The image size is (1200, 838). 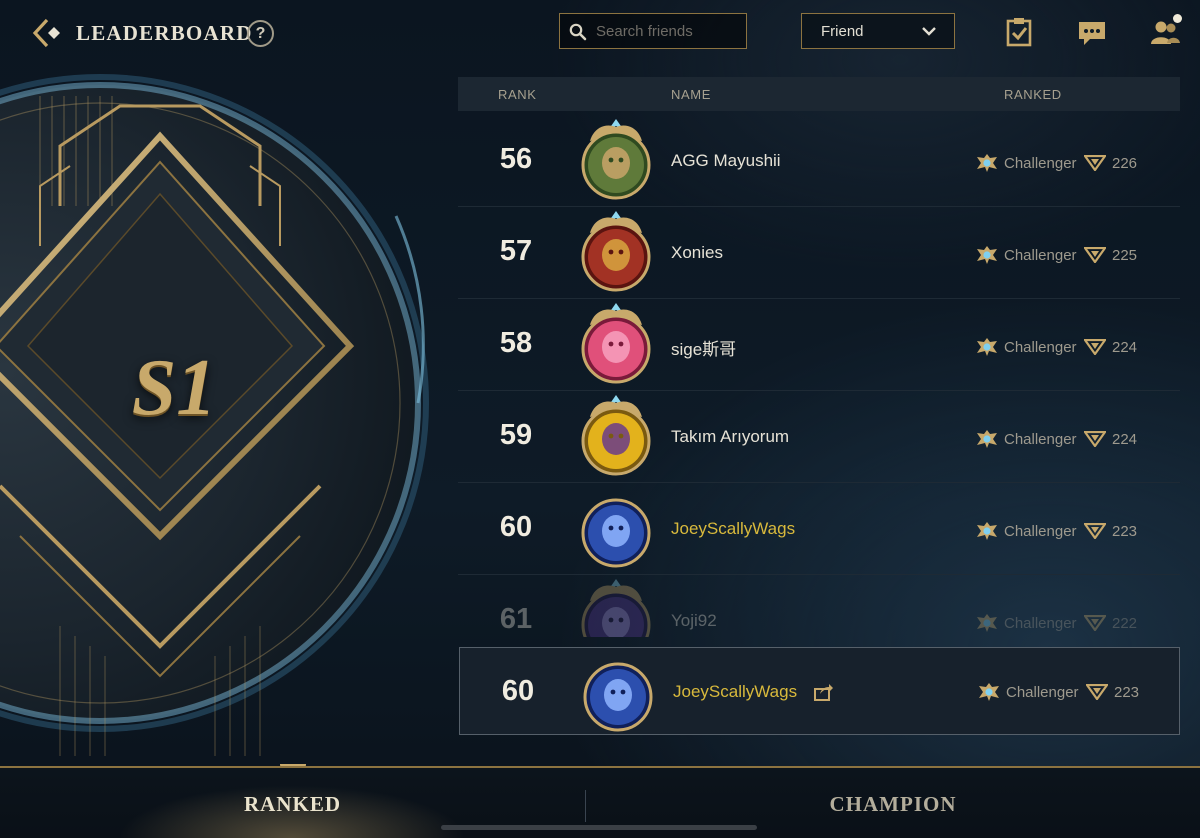 What do you see at coordinates (1125, 163) in the screenshot?
I see `ranked-points: 226` at bounding box center [1125, 163].